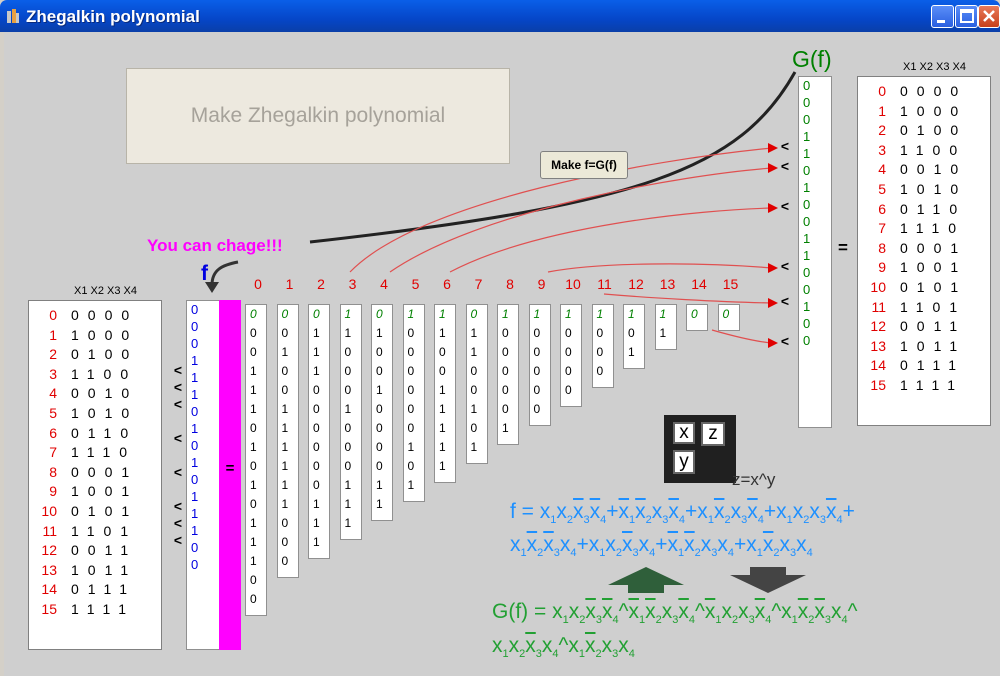 The image size is (1000, 676). Describe the element at coordinates (104, 550) in the screenshot. I see `row-bits: 0011` at that location.